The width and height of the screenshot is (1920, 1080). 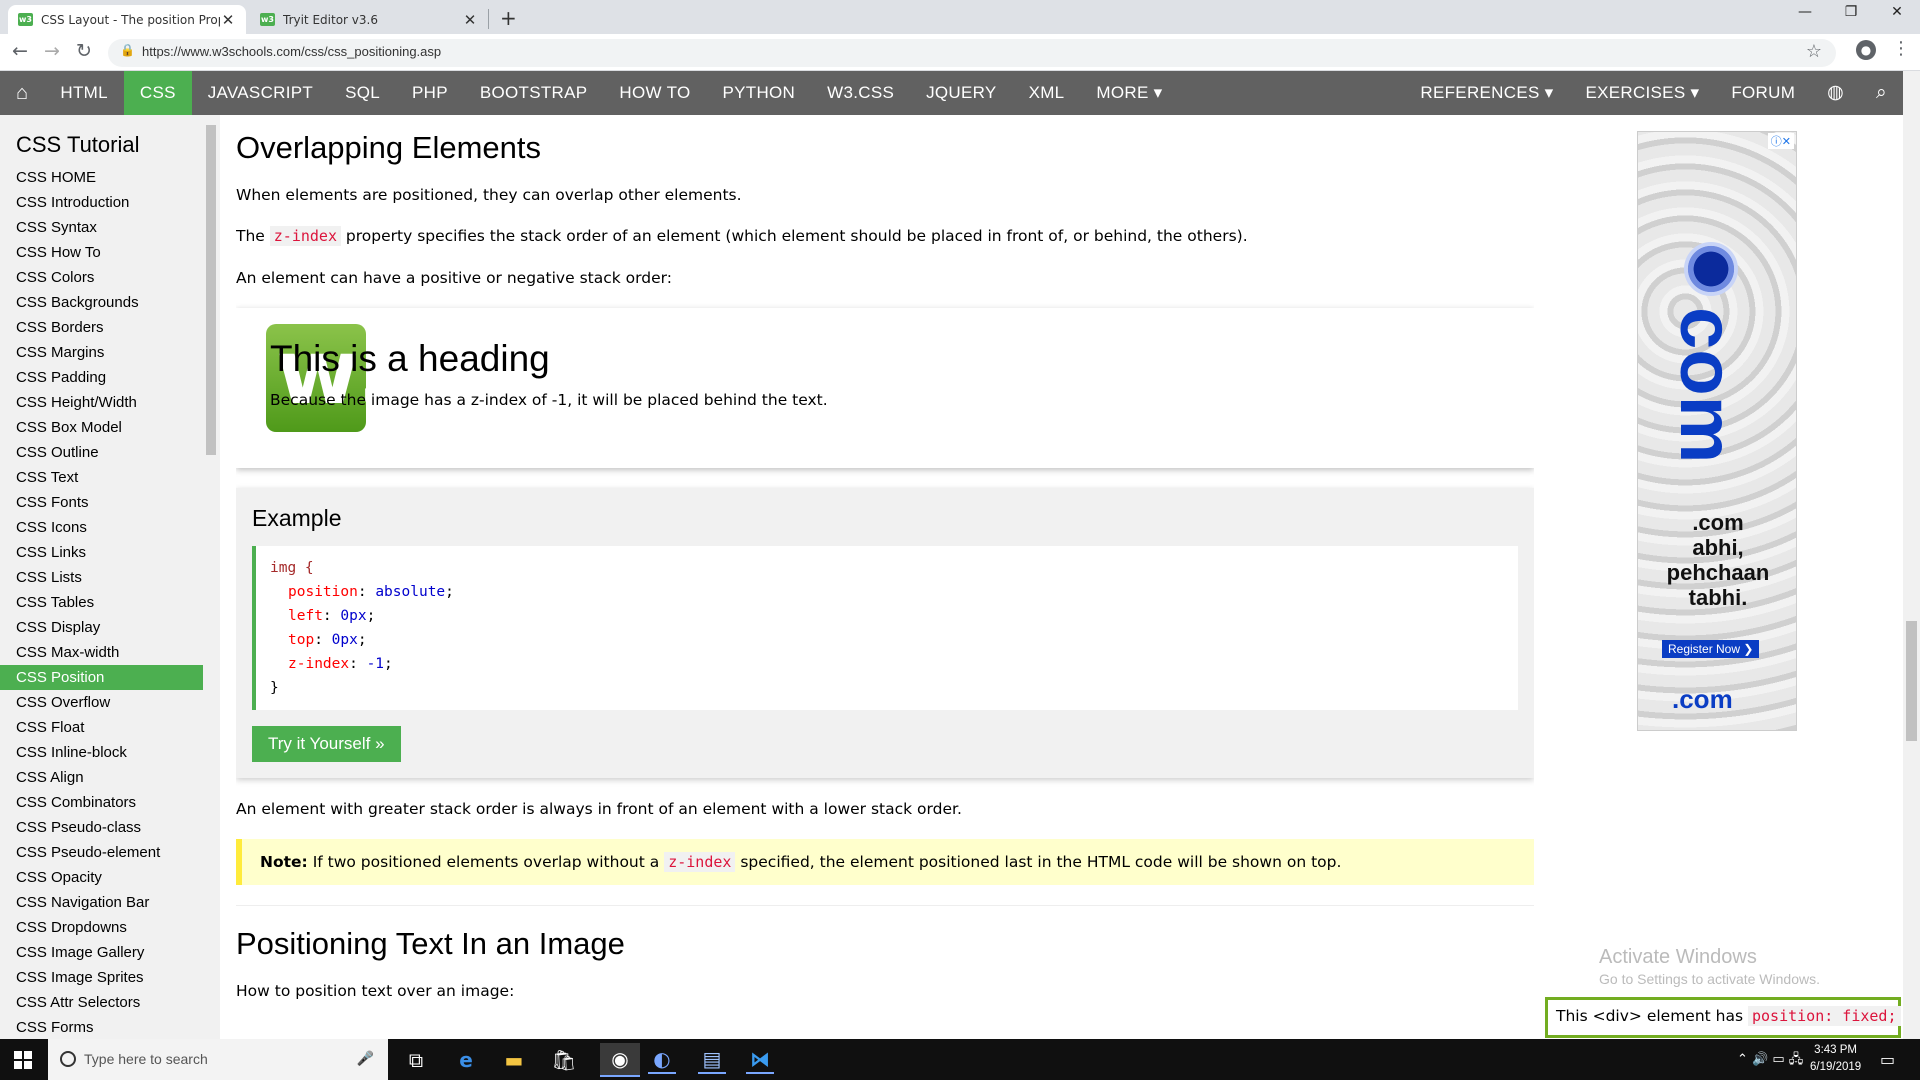 What do you see at coordinates (860, 93) in the screenshot?
I see `nav-w3css: W3.CSS` at bounding box center [860, 93].